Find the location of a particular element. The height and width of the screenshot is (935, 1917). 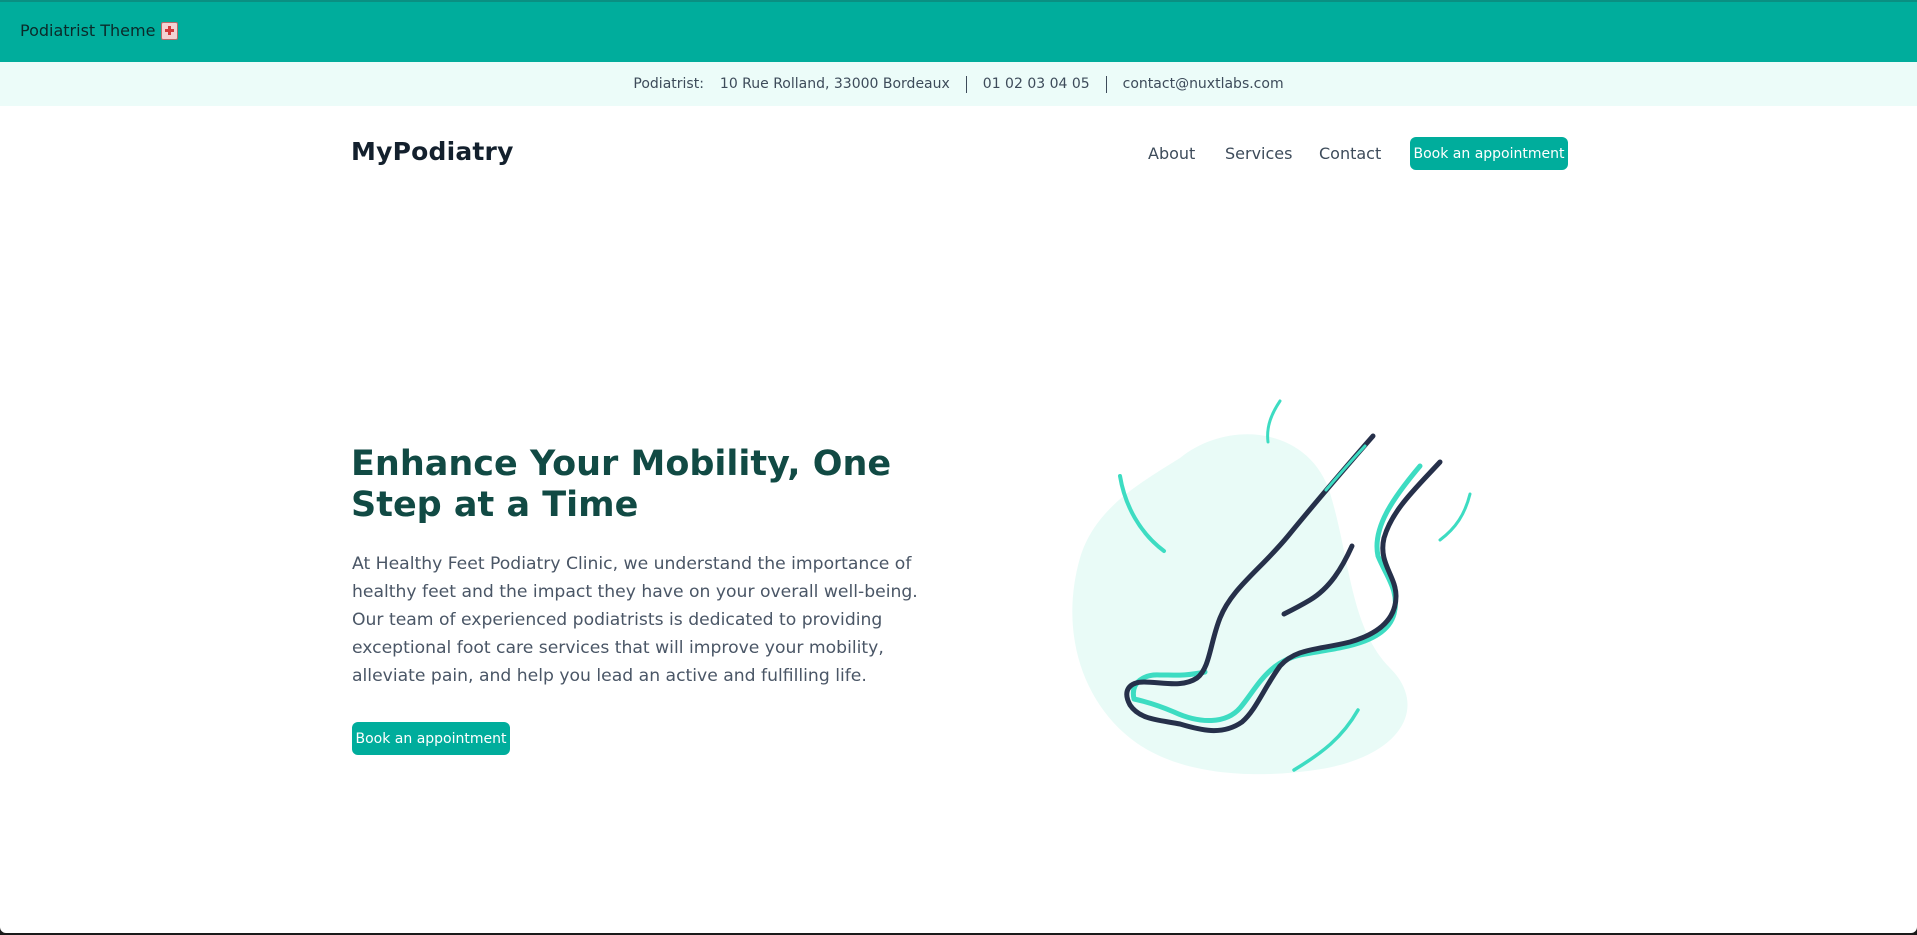

brand-logo: MyPodiatry is located at coordinates (432, 151).